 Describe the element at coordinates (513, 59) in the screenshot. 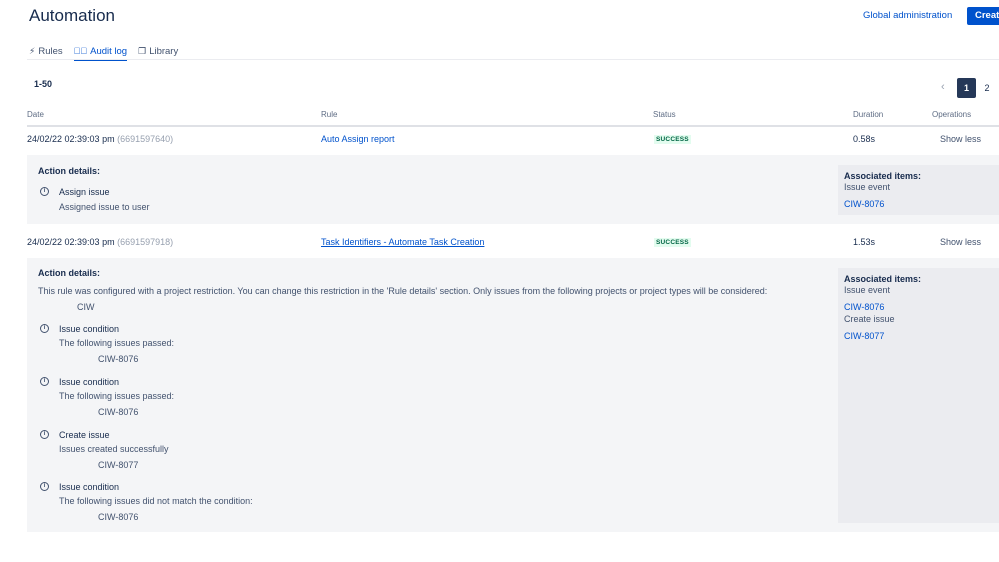

I see `tabs-divider` at that location.